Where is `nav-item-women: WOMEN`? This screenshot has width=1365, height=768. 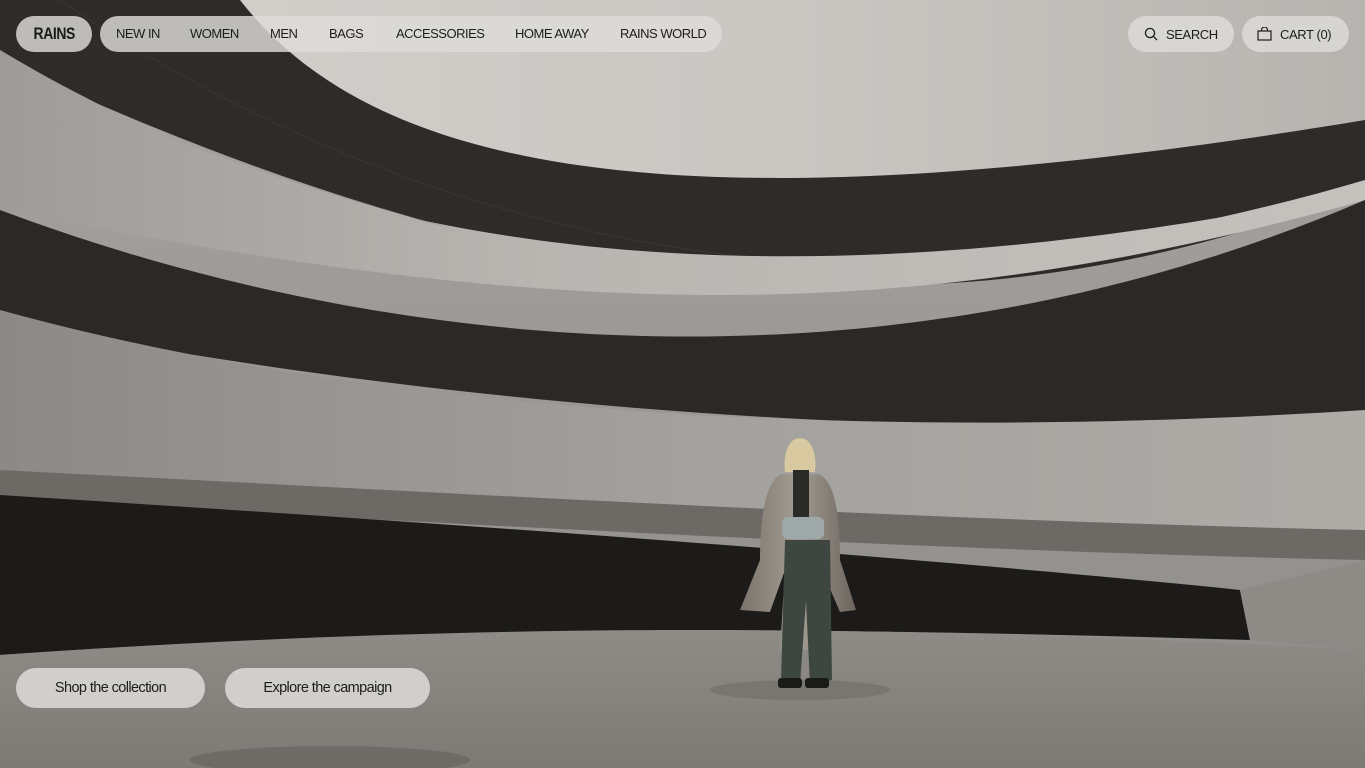 nav-item-women: WOMEN is located at coordinates (214, 33).